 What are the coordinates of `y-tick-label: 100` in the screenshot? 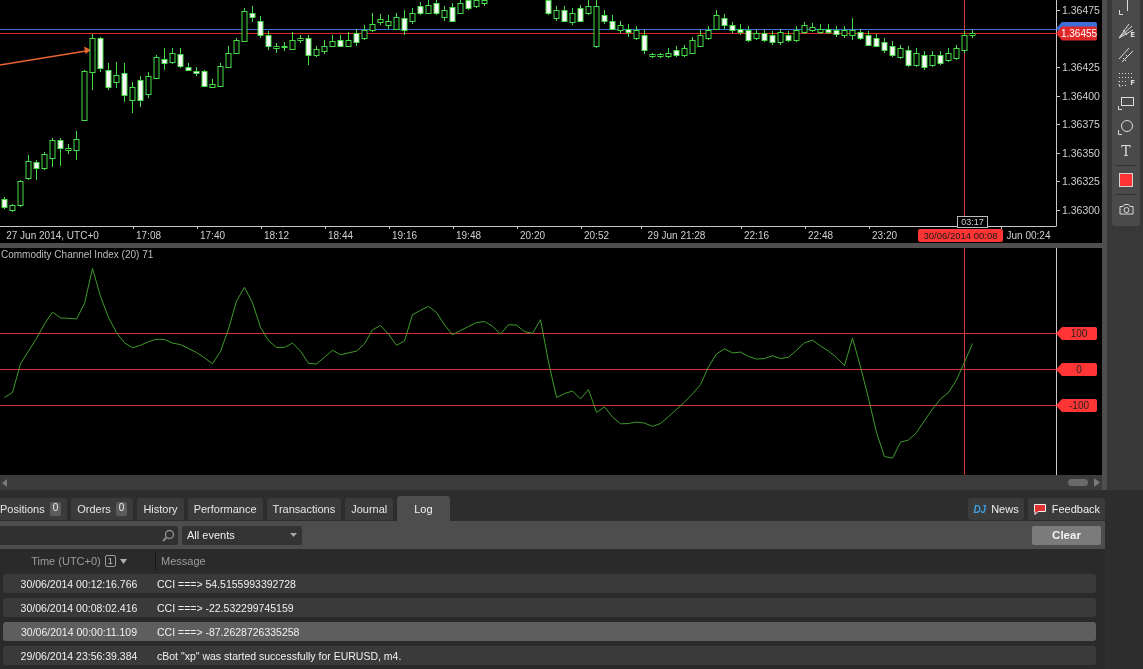 It's located at (1079, 333).